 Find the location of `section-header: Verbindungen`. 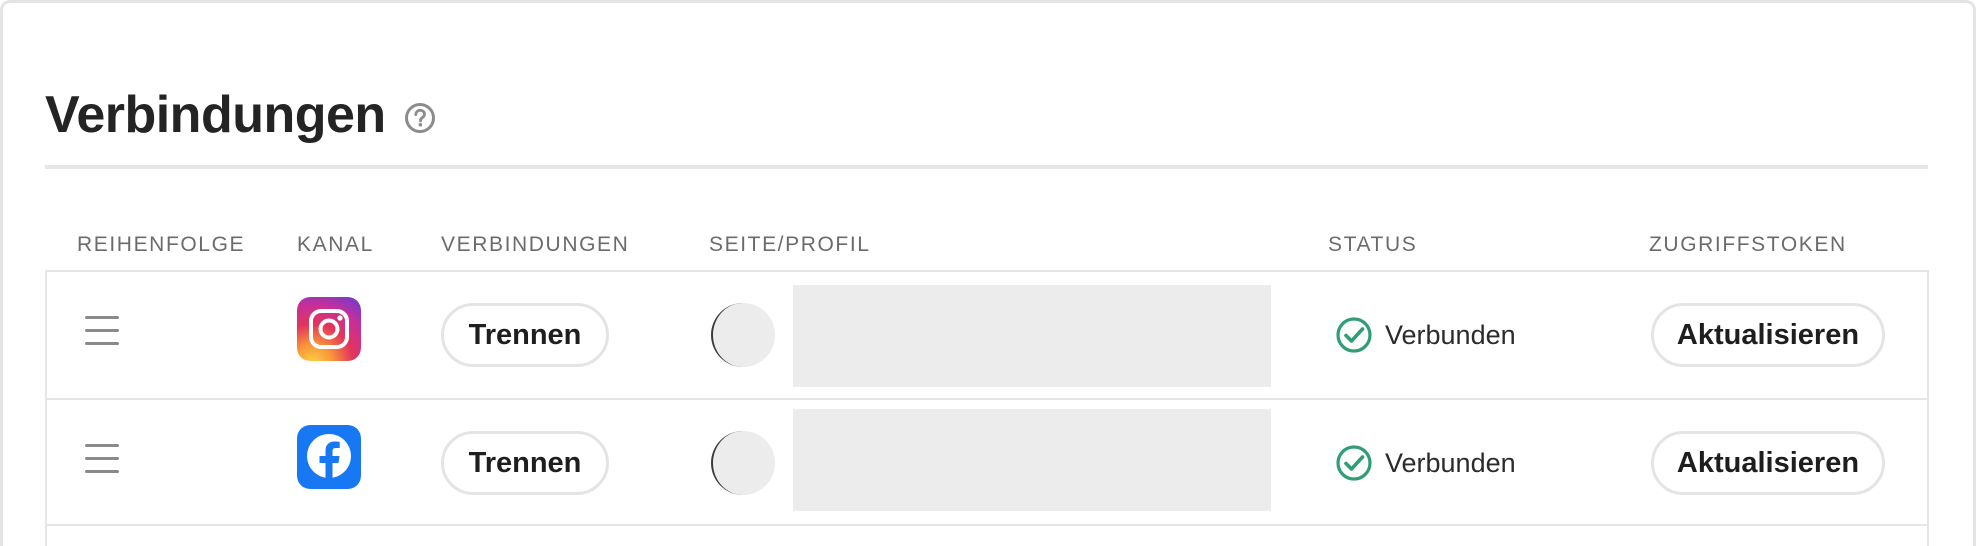

section-header: Verbindungen is located at coordinates (240, 115).